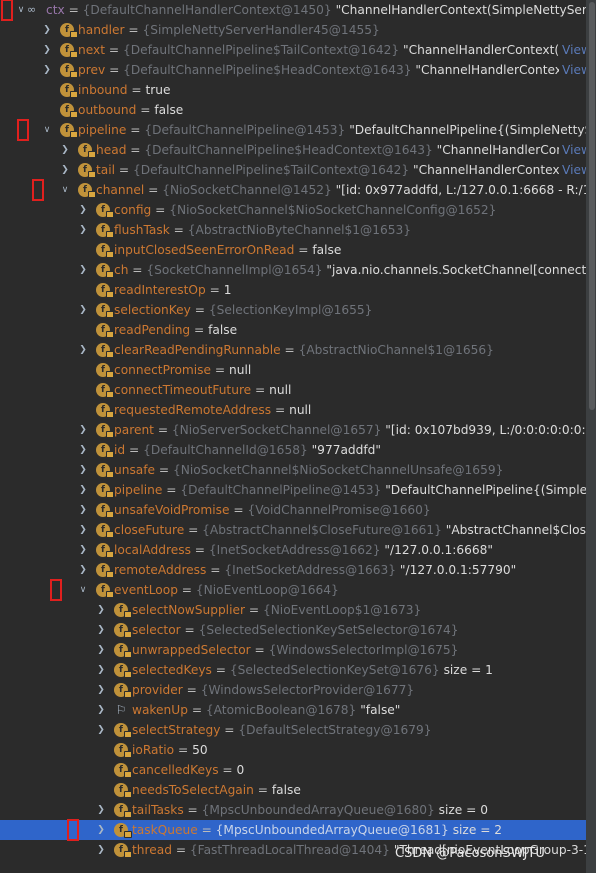  Describe the element at coordinates (165, 830) in the screenshot. I see `variable-name: taskQueue` at that location.